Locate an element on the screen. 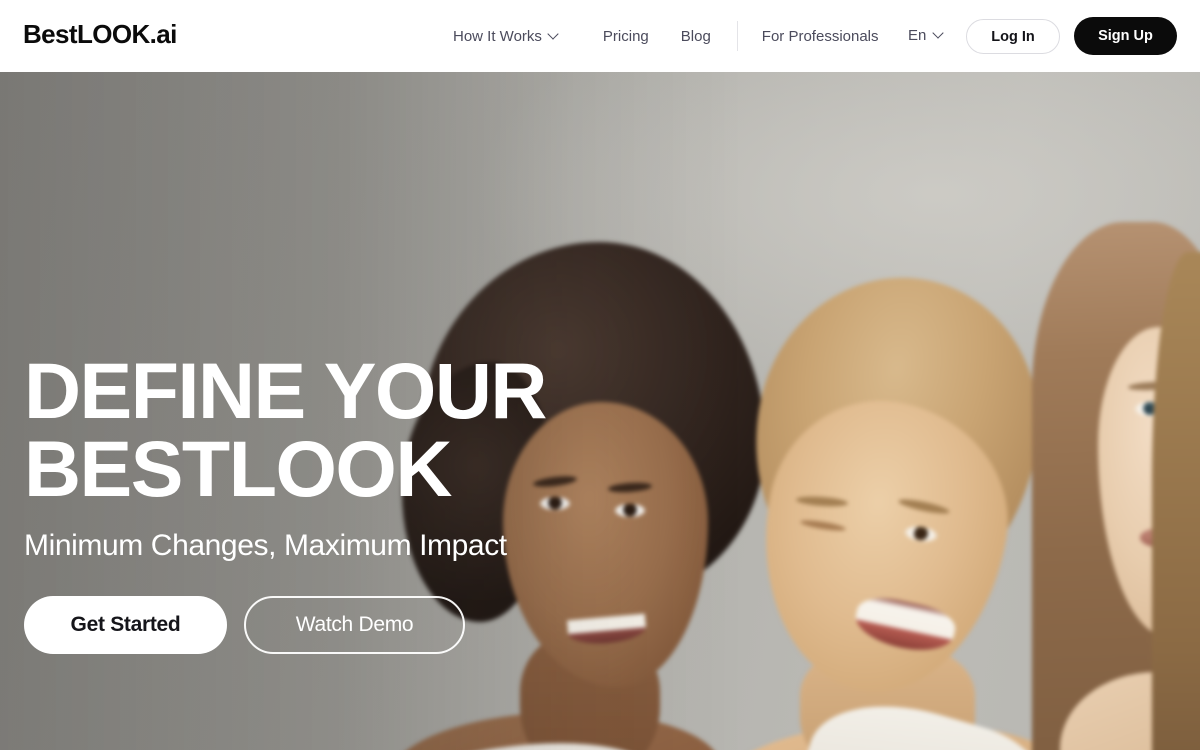 The image size is (1200, 750). watch-demo-button: Watch Demo is located at coordinates (354, 625).